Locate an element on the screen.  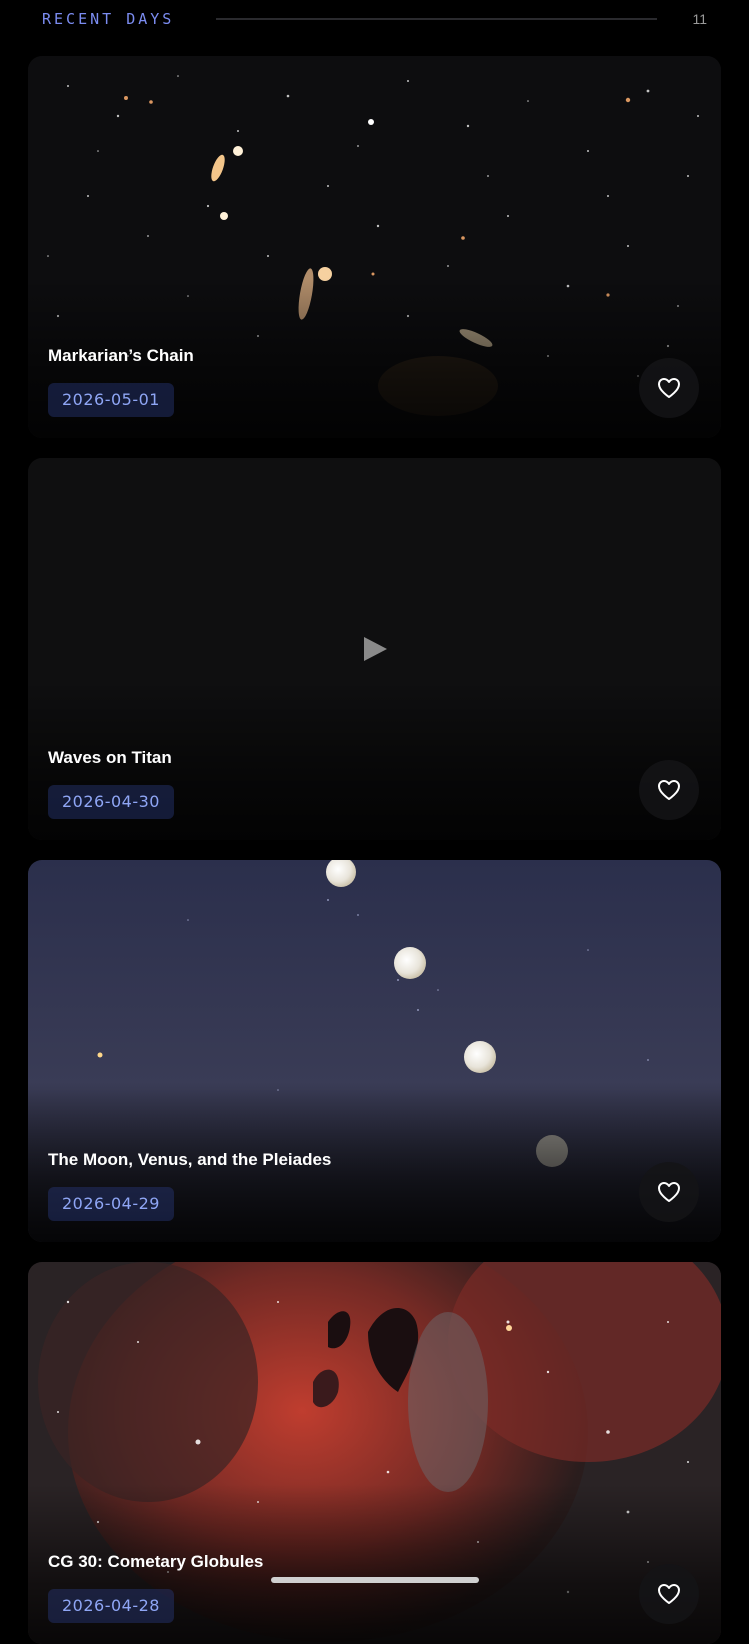
card-date-badge: 2026-04-29 is located at coordinates (111, 1204).